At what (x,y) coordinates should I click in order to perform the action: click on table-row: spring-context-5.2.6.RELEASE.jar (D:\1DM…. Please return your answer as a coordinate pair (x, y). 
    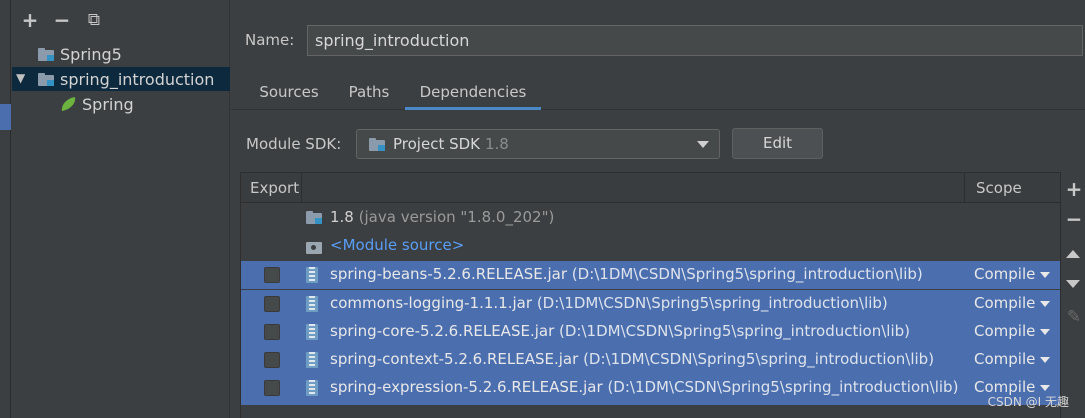
    Looking at the image, I should click on (650, 360).